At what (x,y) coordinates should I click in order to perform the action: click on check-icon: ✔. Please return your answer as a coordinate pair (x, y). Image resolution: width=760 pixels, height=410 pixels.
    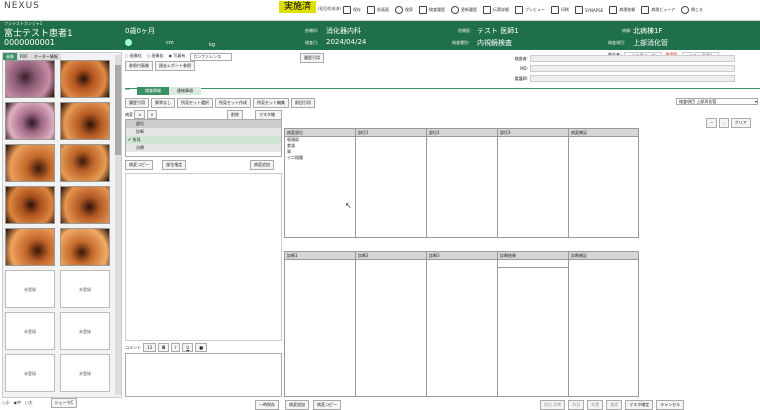
    Looking at the image, I should click on (129, 139).